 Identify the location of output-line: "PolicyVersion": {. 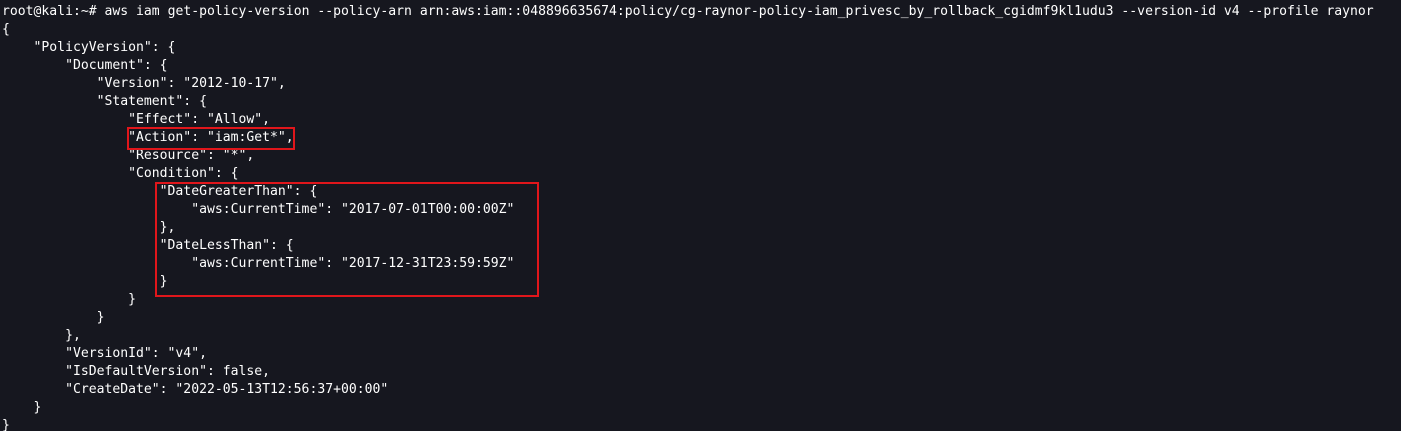
(89, 47).